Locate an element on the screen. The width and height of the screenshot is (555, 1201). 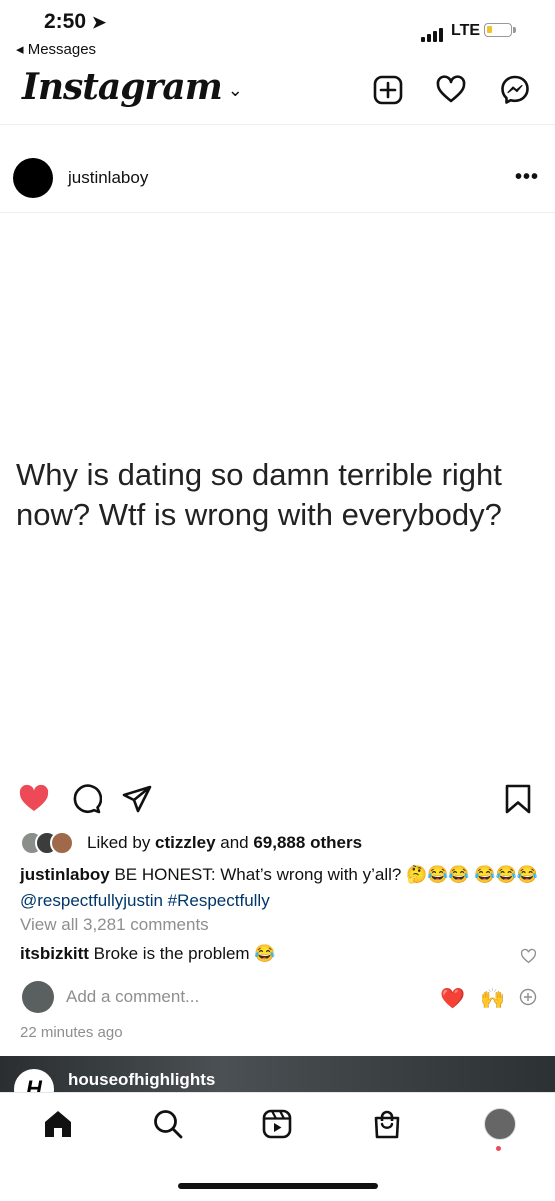
post-timestamp: 22 minutes ago is located at coordinates (71, 1032).